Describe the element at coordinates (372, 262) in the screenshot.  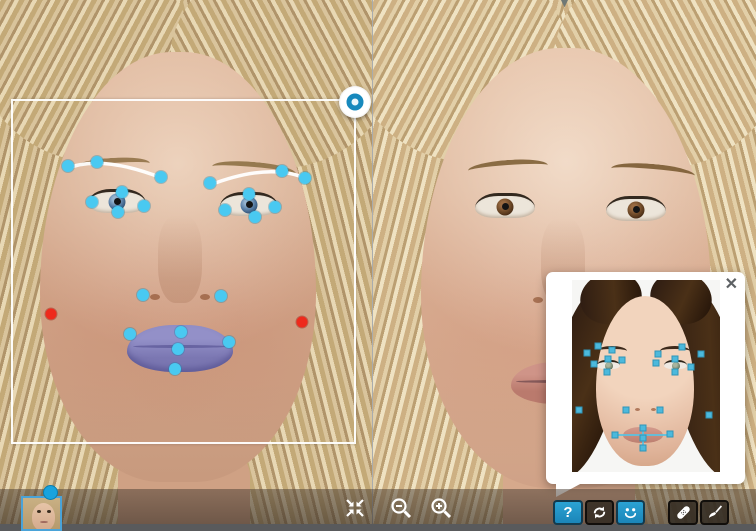
I see `photo-split-divider` at that location.